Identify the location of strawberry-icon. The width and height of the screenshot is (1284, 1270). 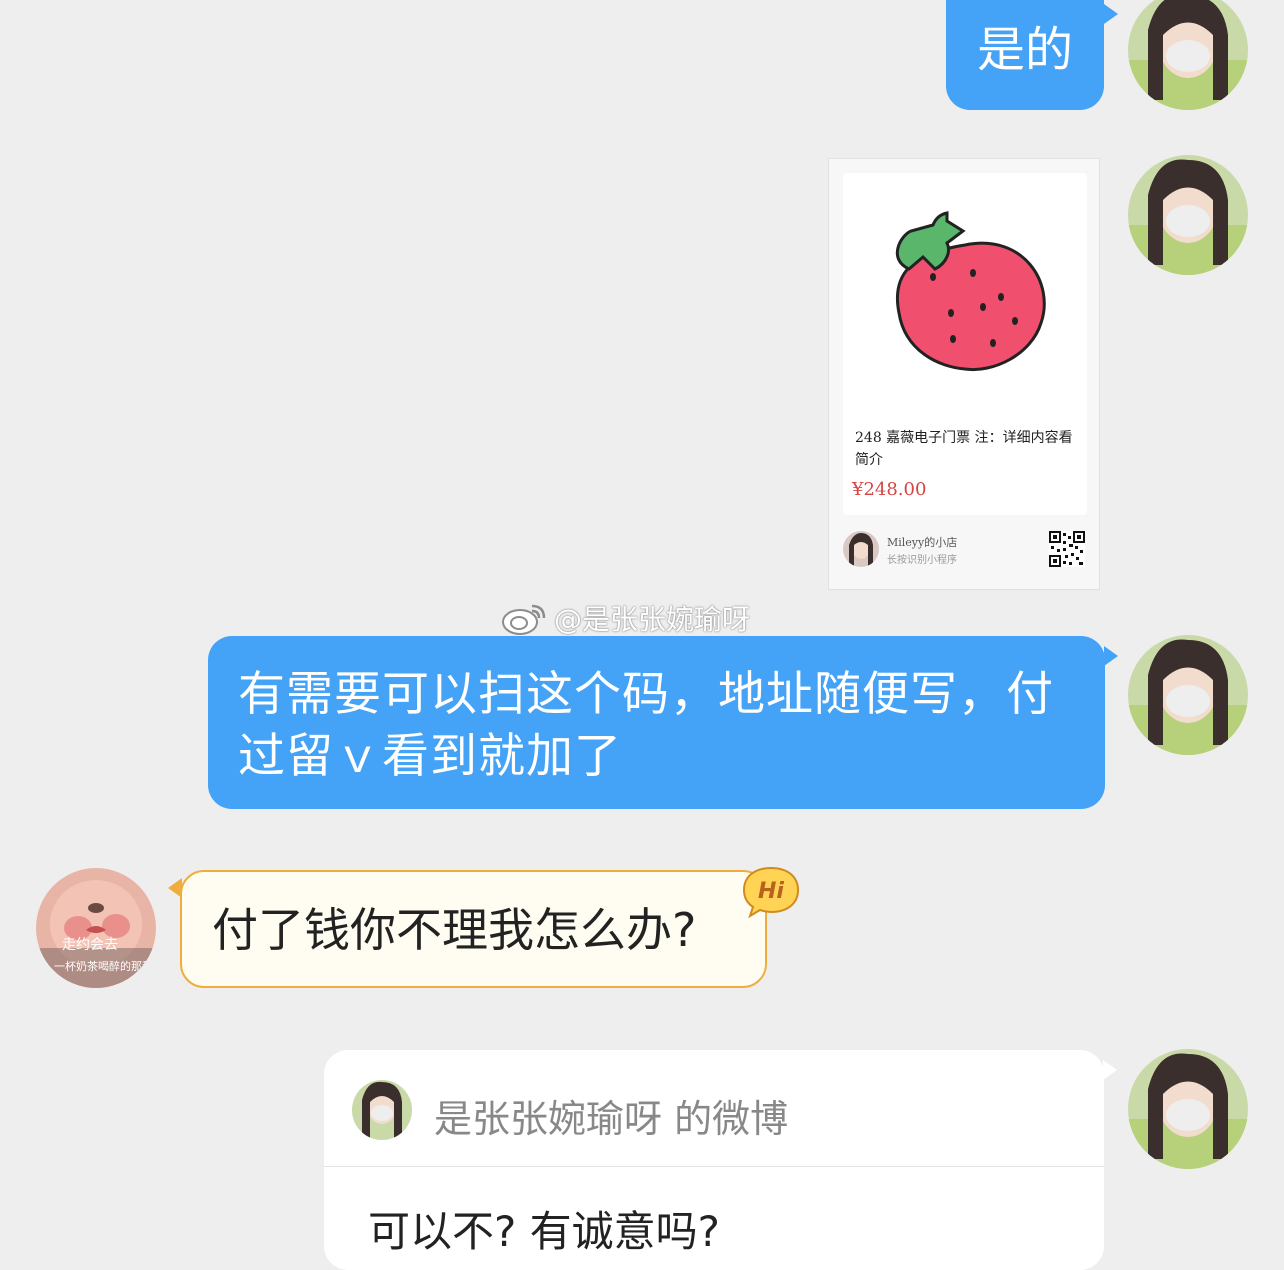
(970, 291).